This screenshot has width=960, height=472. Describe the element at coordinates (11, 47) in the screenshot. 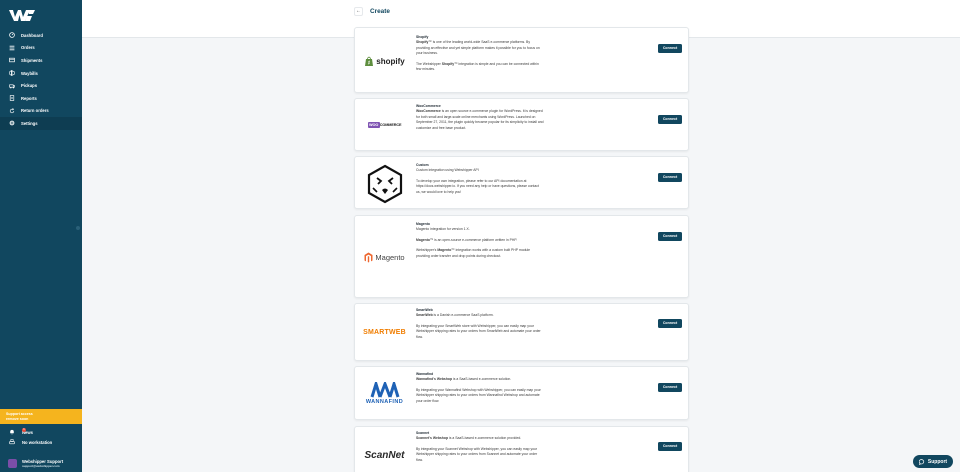

I see `orders-icon` at that location.